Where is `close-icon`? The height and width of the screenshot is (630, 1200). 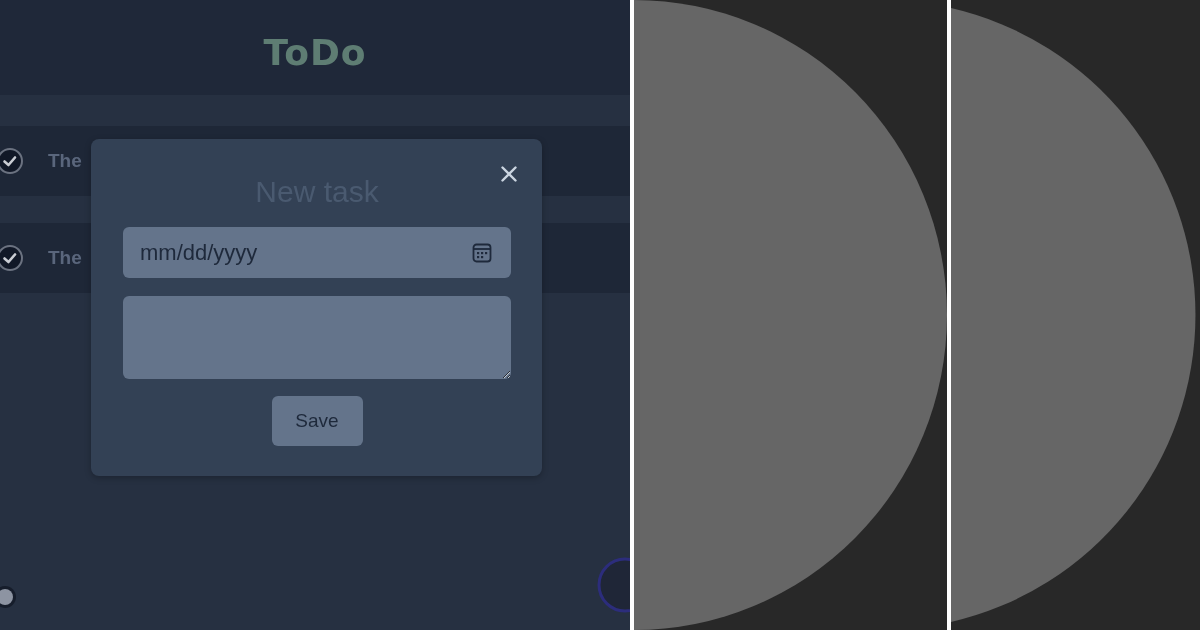
close-icon is located at coordinates (509, 174).